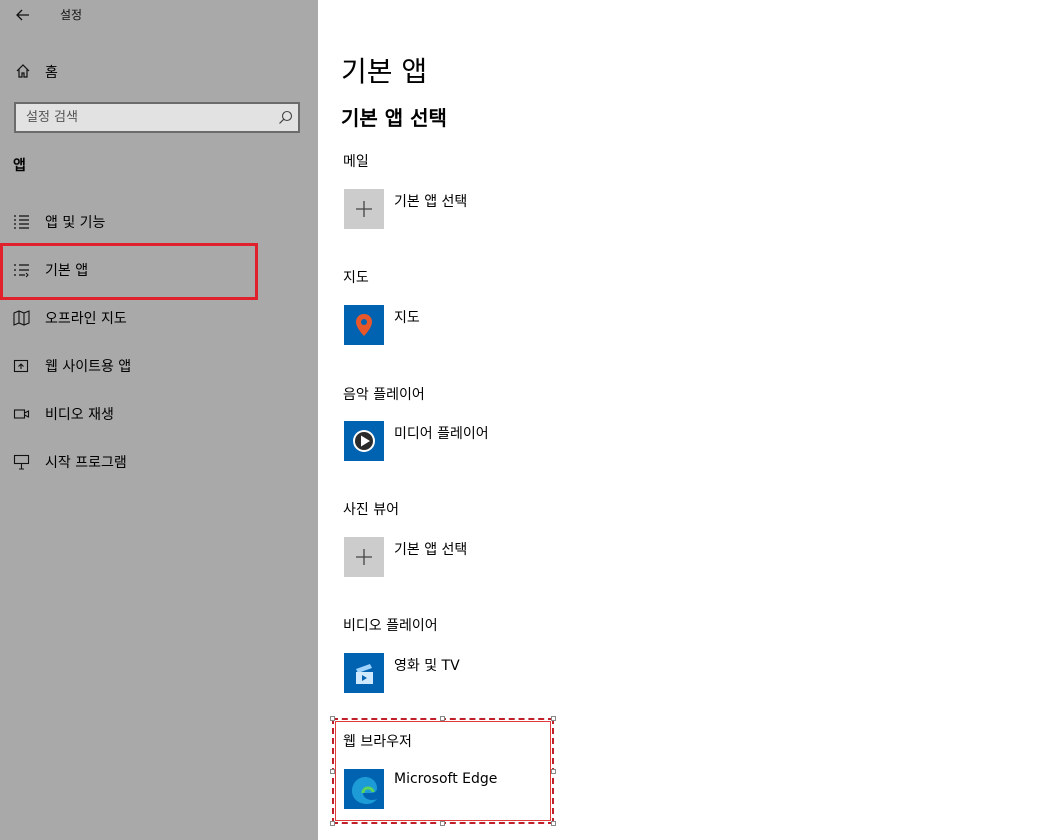  Describe the element at coordinates (159, 366) in the screenshot. I see `sidebar-item-apps-for-websites: 웹 사이트용 앱` at that location.